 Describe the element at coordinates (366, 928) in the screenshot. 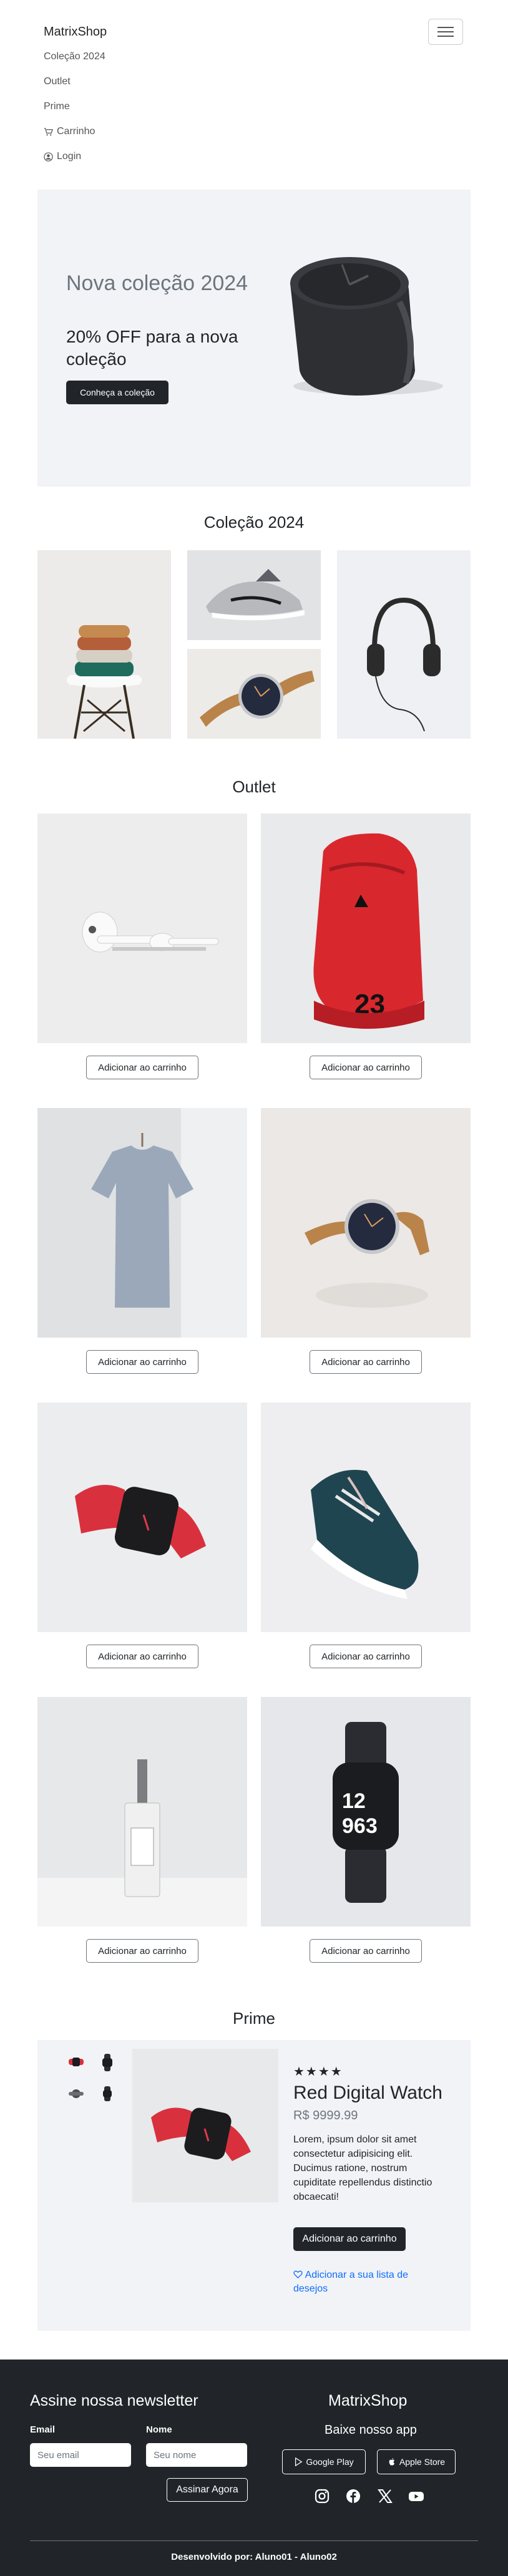

I see `product-image-red-sneaker: 23` at that location.